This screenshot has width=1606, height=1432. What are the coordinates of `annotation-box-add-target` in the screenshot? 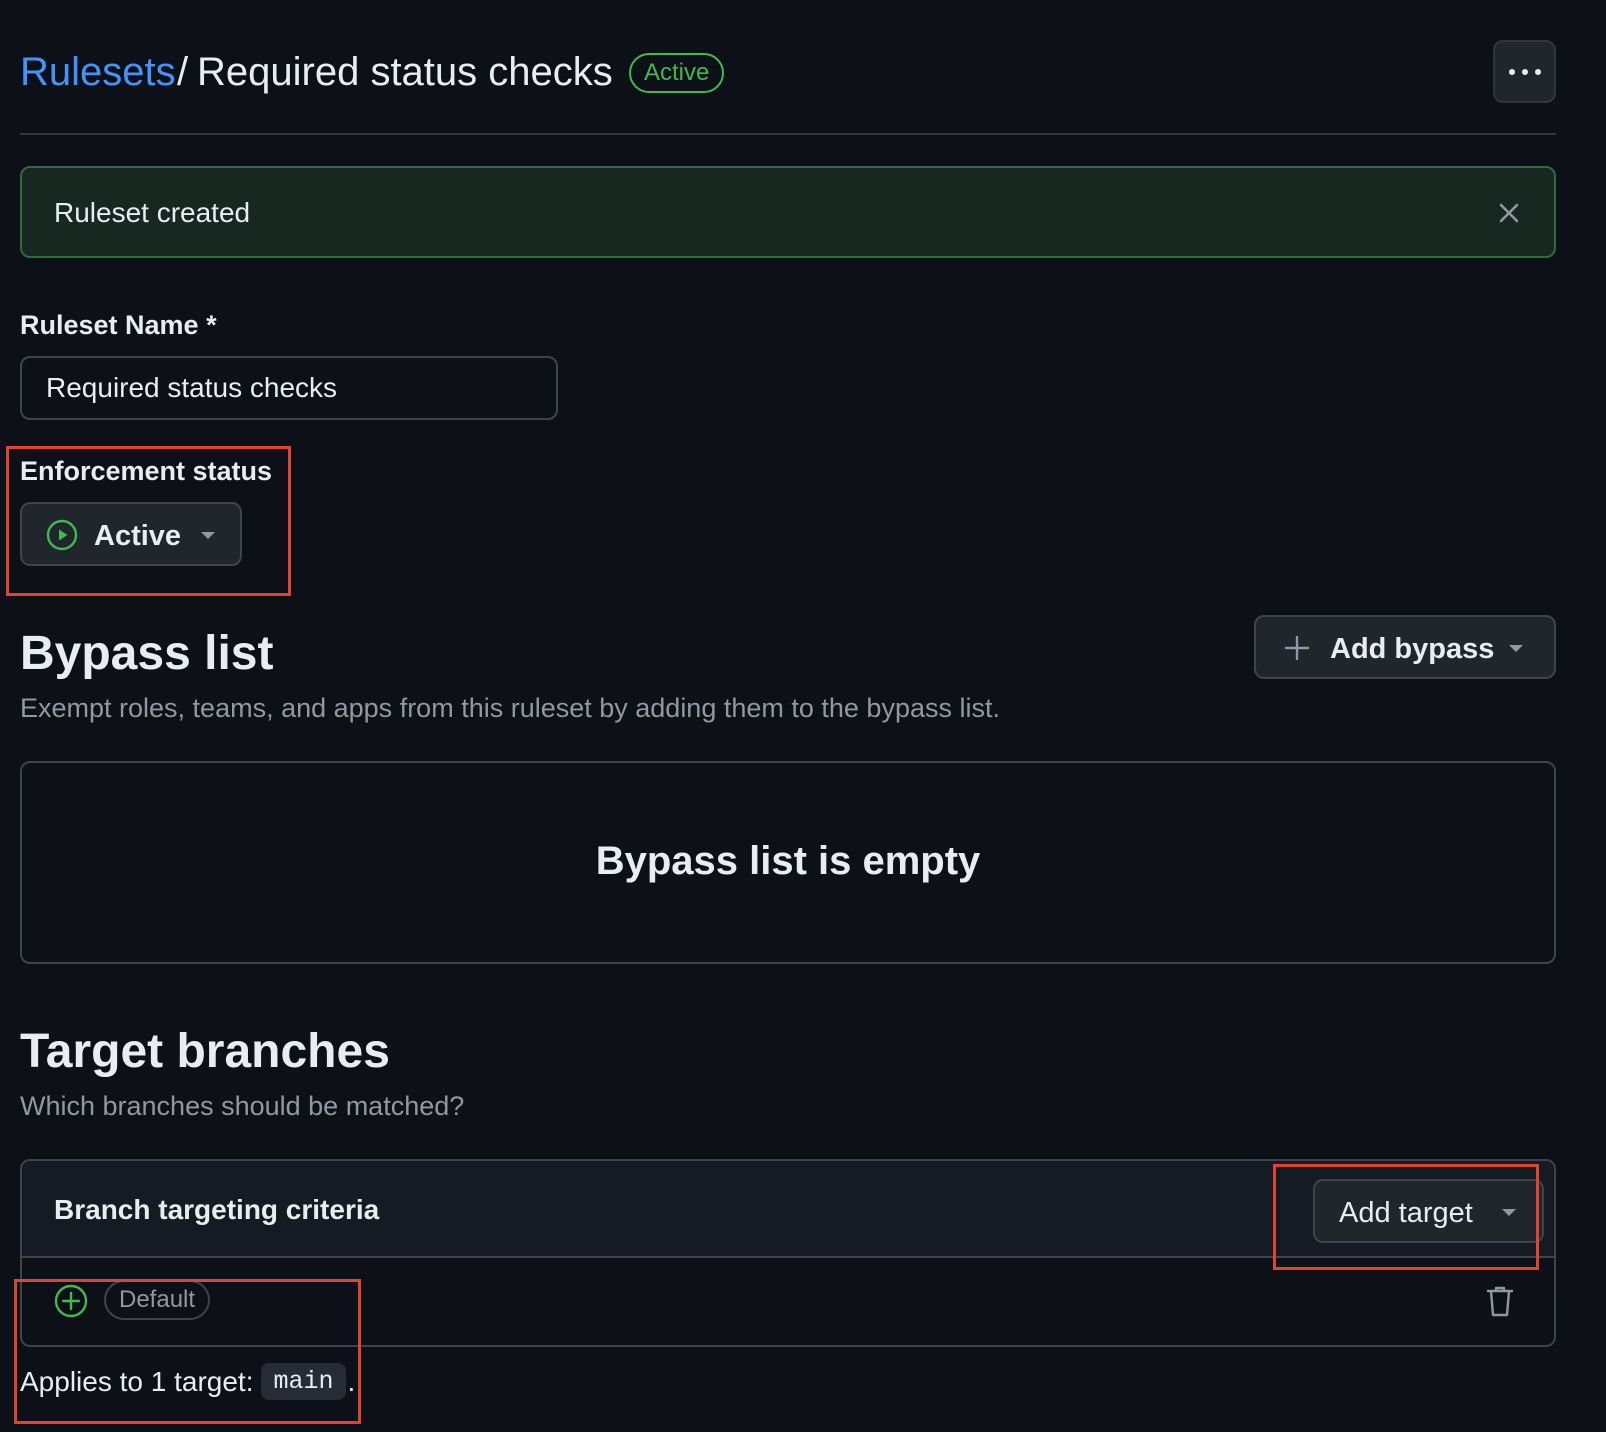 It's located at (1406, 1217).